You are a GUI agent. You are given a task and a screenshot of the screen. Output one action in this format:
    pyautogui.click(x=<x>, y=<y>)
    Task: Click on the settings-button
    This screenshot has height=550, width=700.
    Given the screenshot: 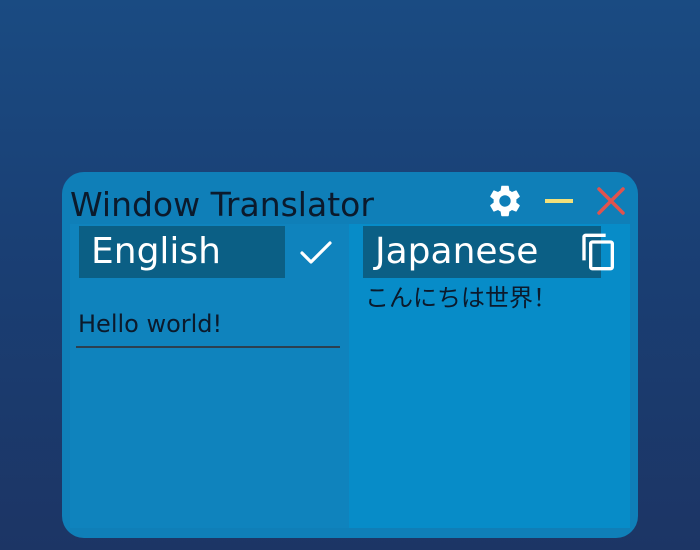 What is the action you would take?
    pyautogui.click(x=505, y=201)
    